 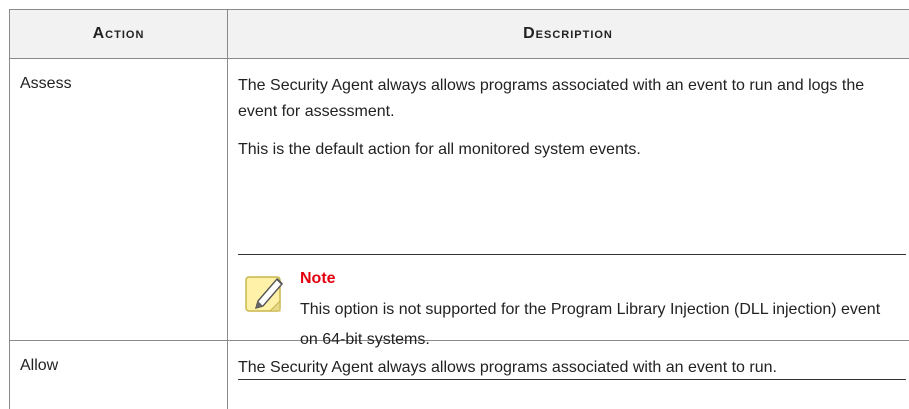 I want to click on note-title: Note, so click(x=318, y=278).